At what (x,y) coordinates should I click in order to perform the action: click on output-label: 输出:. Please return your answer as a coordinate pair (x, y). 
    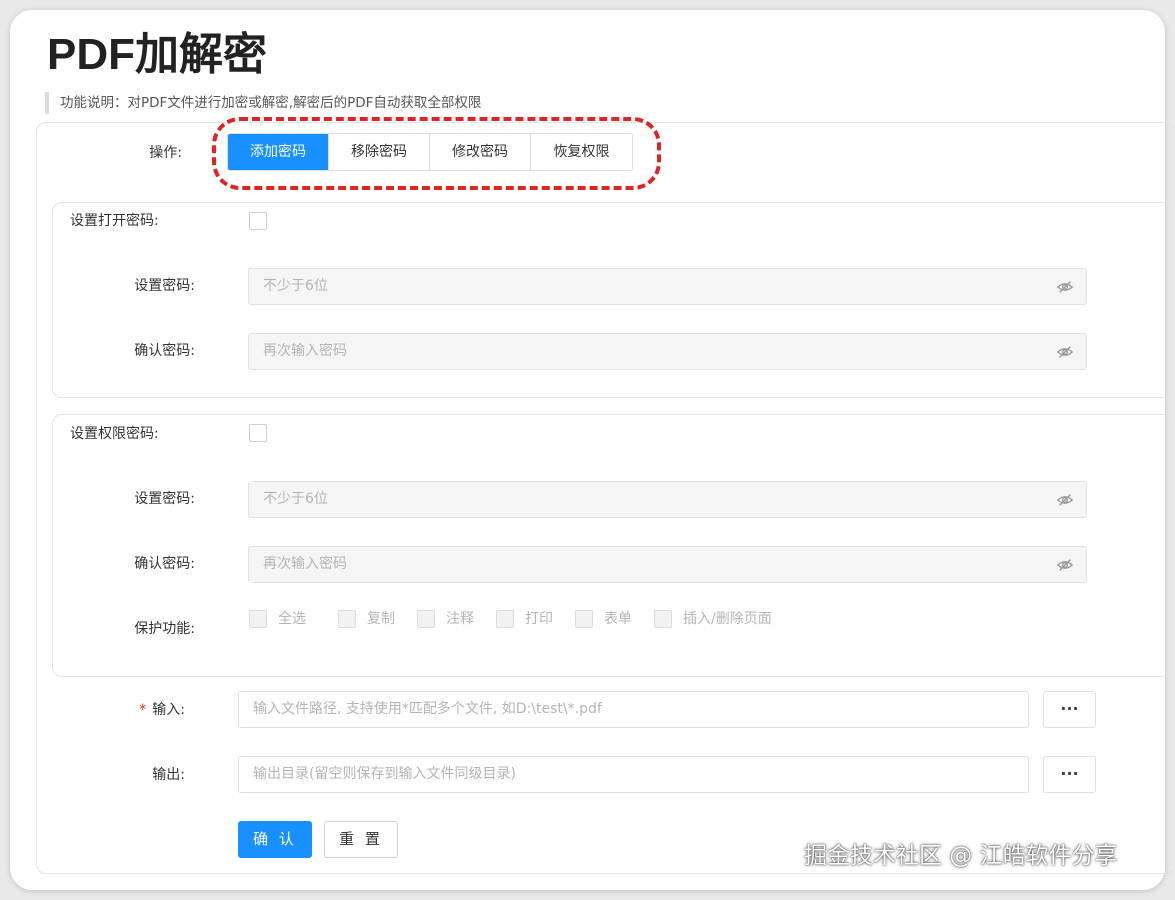
    Looking at the image, I should click on (168, 775).